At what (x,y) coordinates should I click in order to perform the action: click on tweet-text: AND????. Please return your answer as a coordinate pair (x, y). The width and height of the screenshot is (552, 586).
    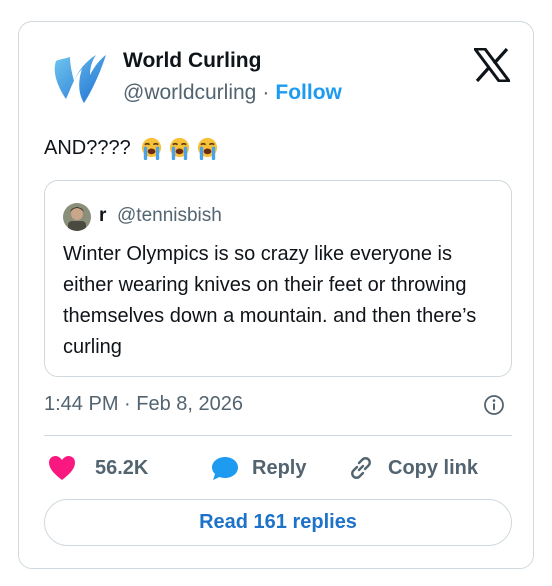
    Looking at the image, I should click on (132, 148).